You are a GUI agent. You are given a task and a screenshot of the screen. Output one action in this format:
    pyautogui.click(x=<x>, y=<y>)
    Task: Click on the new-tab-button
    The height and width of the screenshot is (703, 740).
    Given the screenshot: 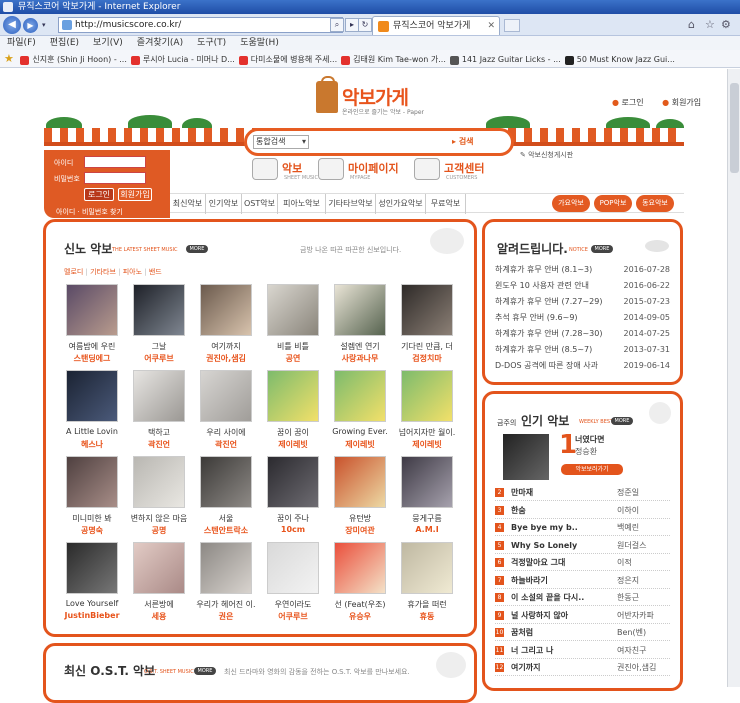 What is the action you would take?
    pyautogui.click(x=512, y=25)
    